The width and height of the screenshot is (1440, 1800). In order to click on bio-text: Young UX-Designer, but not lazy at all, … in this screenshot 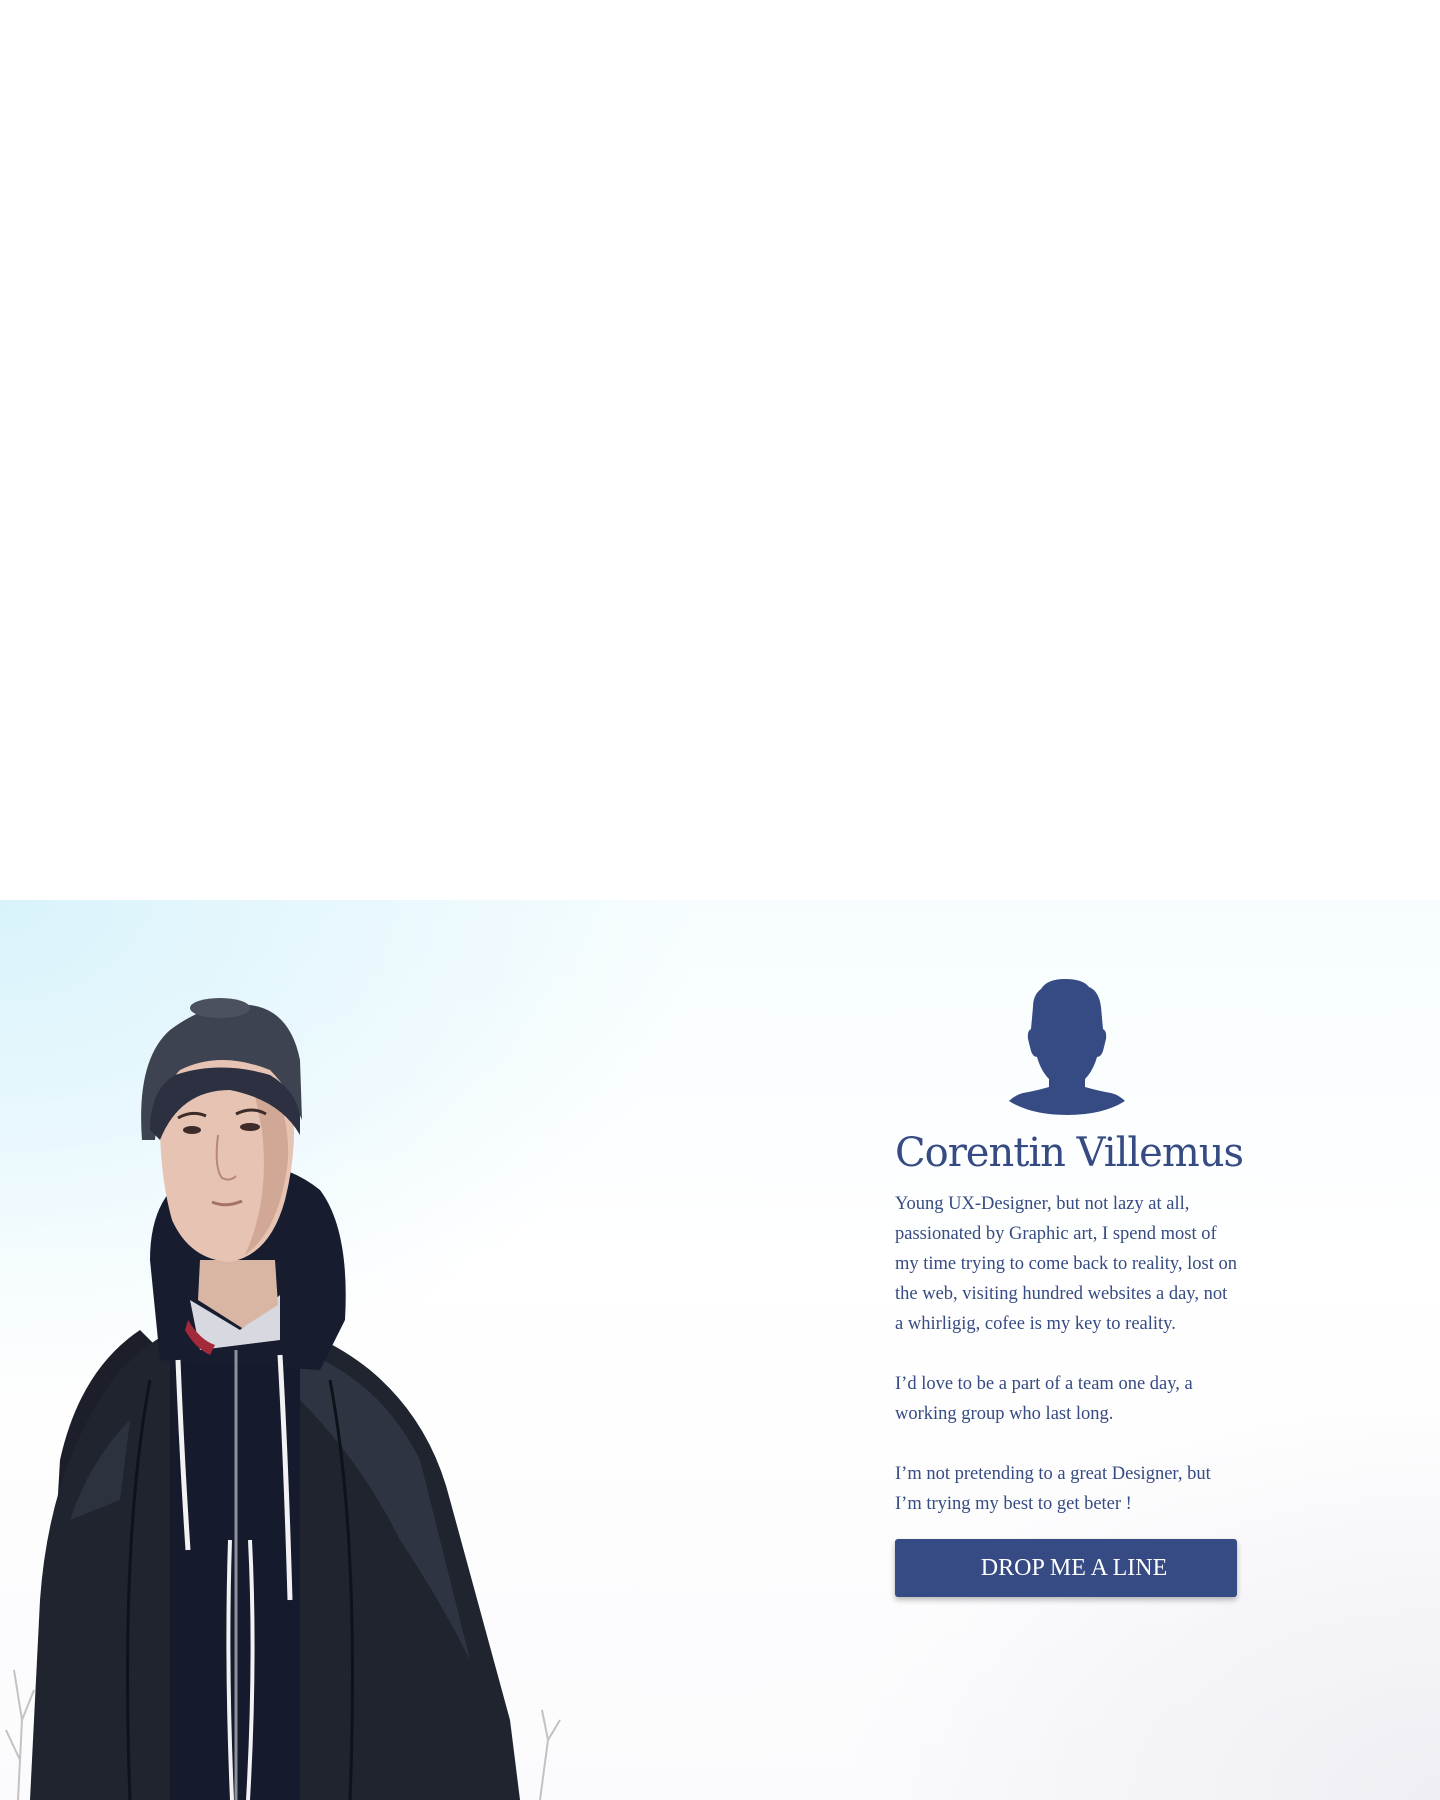, I will do `click(1067, 1354)`.